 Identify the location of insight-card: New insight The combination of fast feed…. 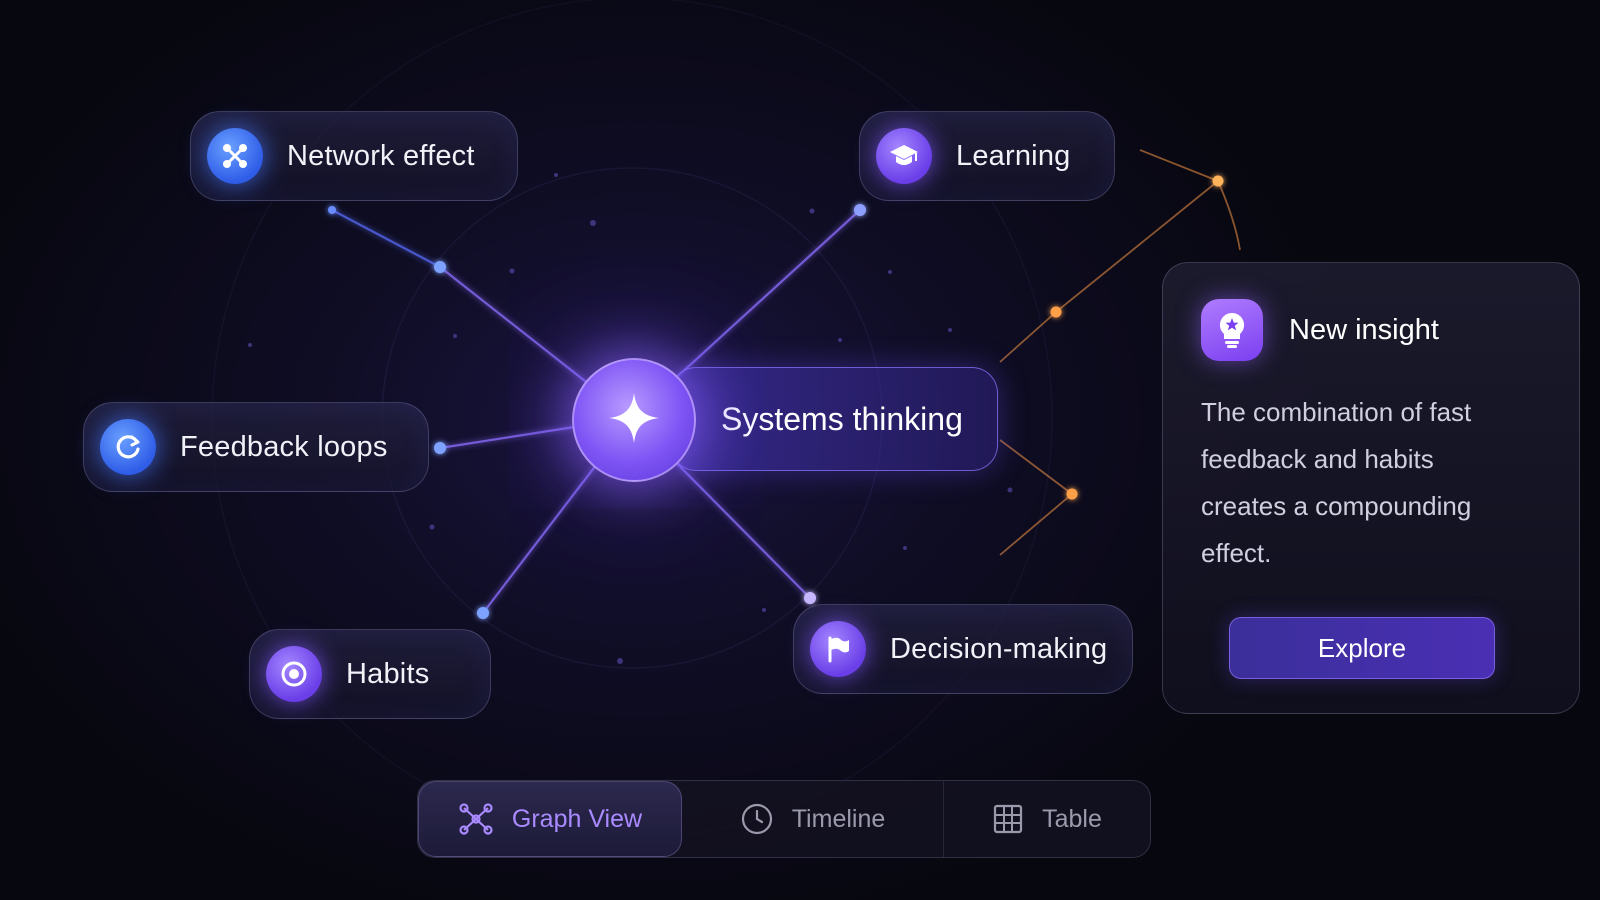
(1371, 488).